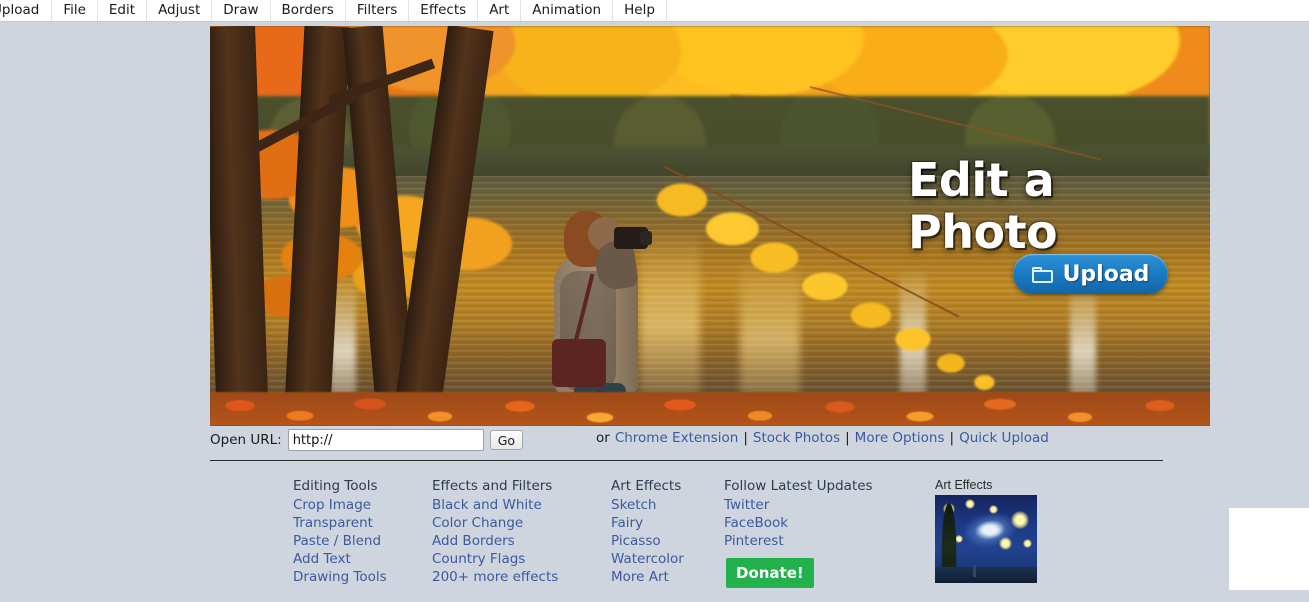  What do you see at coordinates (579, 363) in the screenshot?
I see `figure-handbag` at bounding box center [579, 363].